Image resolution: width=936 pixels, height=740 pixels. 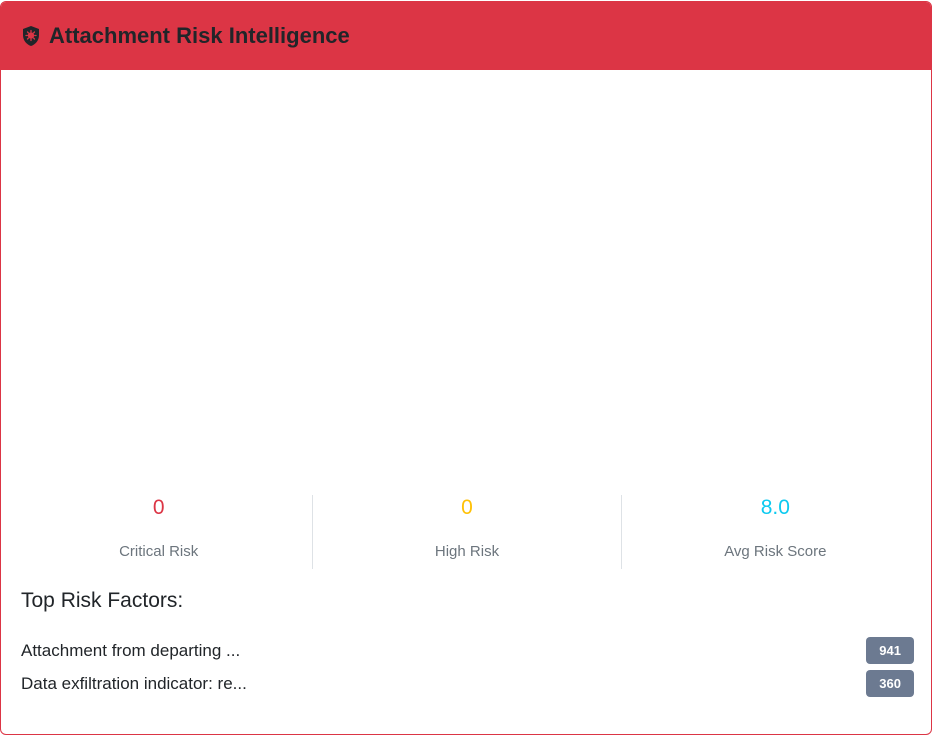 What do you see at coordinates (774, 532) in the screenshot?
I see `stat-avg-risk-score: 8.0 Avg Risk Score` at bounding box center [774, 532].